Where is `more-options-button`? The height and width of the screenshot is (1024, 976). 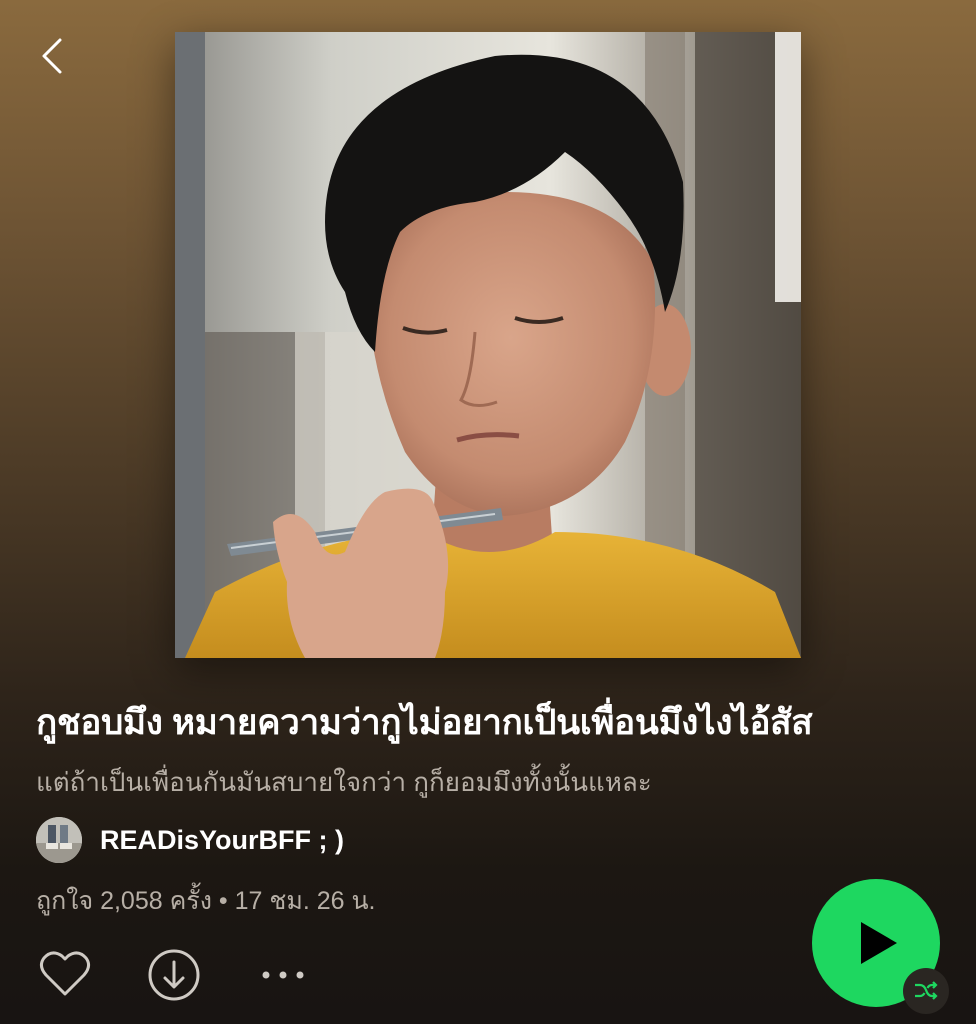 more-options-button is located at coordinates (283, 975).